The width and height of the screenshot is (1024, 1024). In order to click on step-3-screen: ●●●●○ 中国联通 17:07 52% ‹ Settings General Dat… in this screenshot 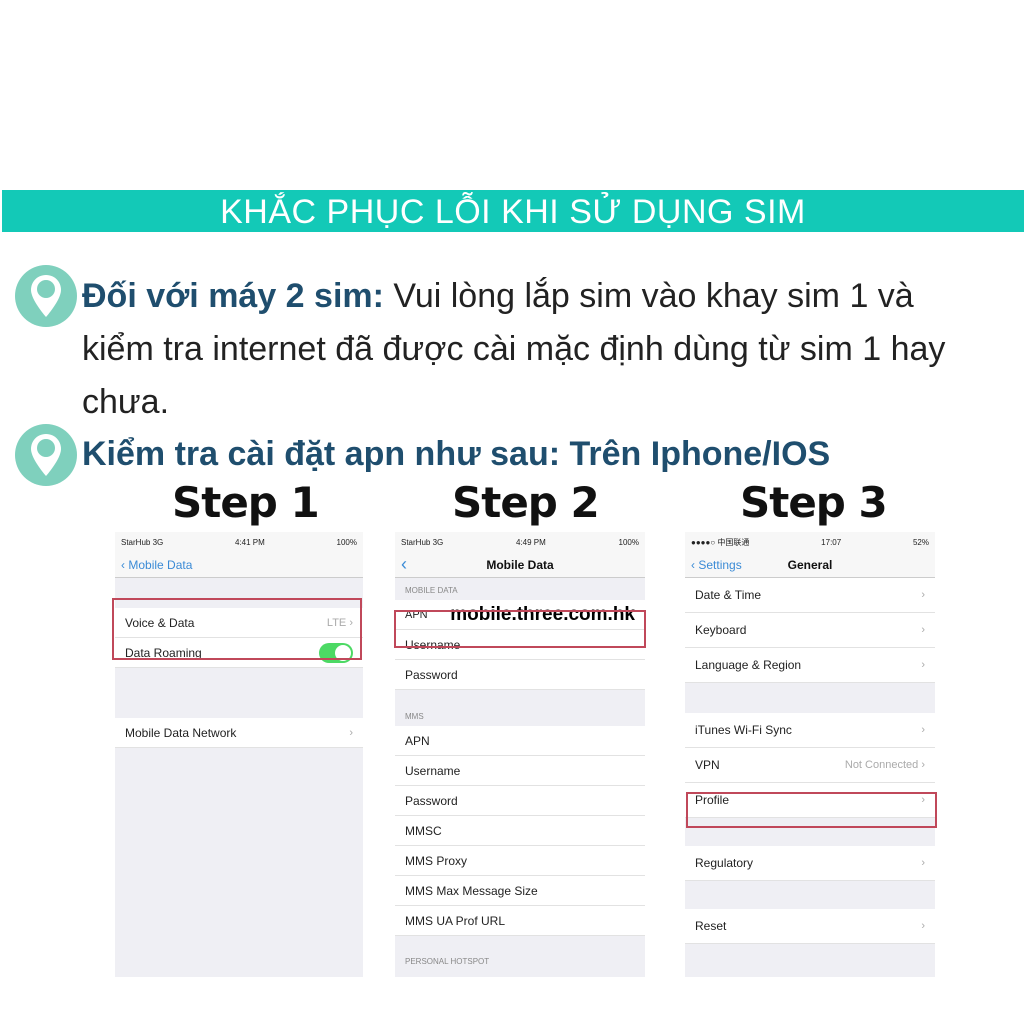, I will do `click(810, 754)`.